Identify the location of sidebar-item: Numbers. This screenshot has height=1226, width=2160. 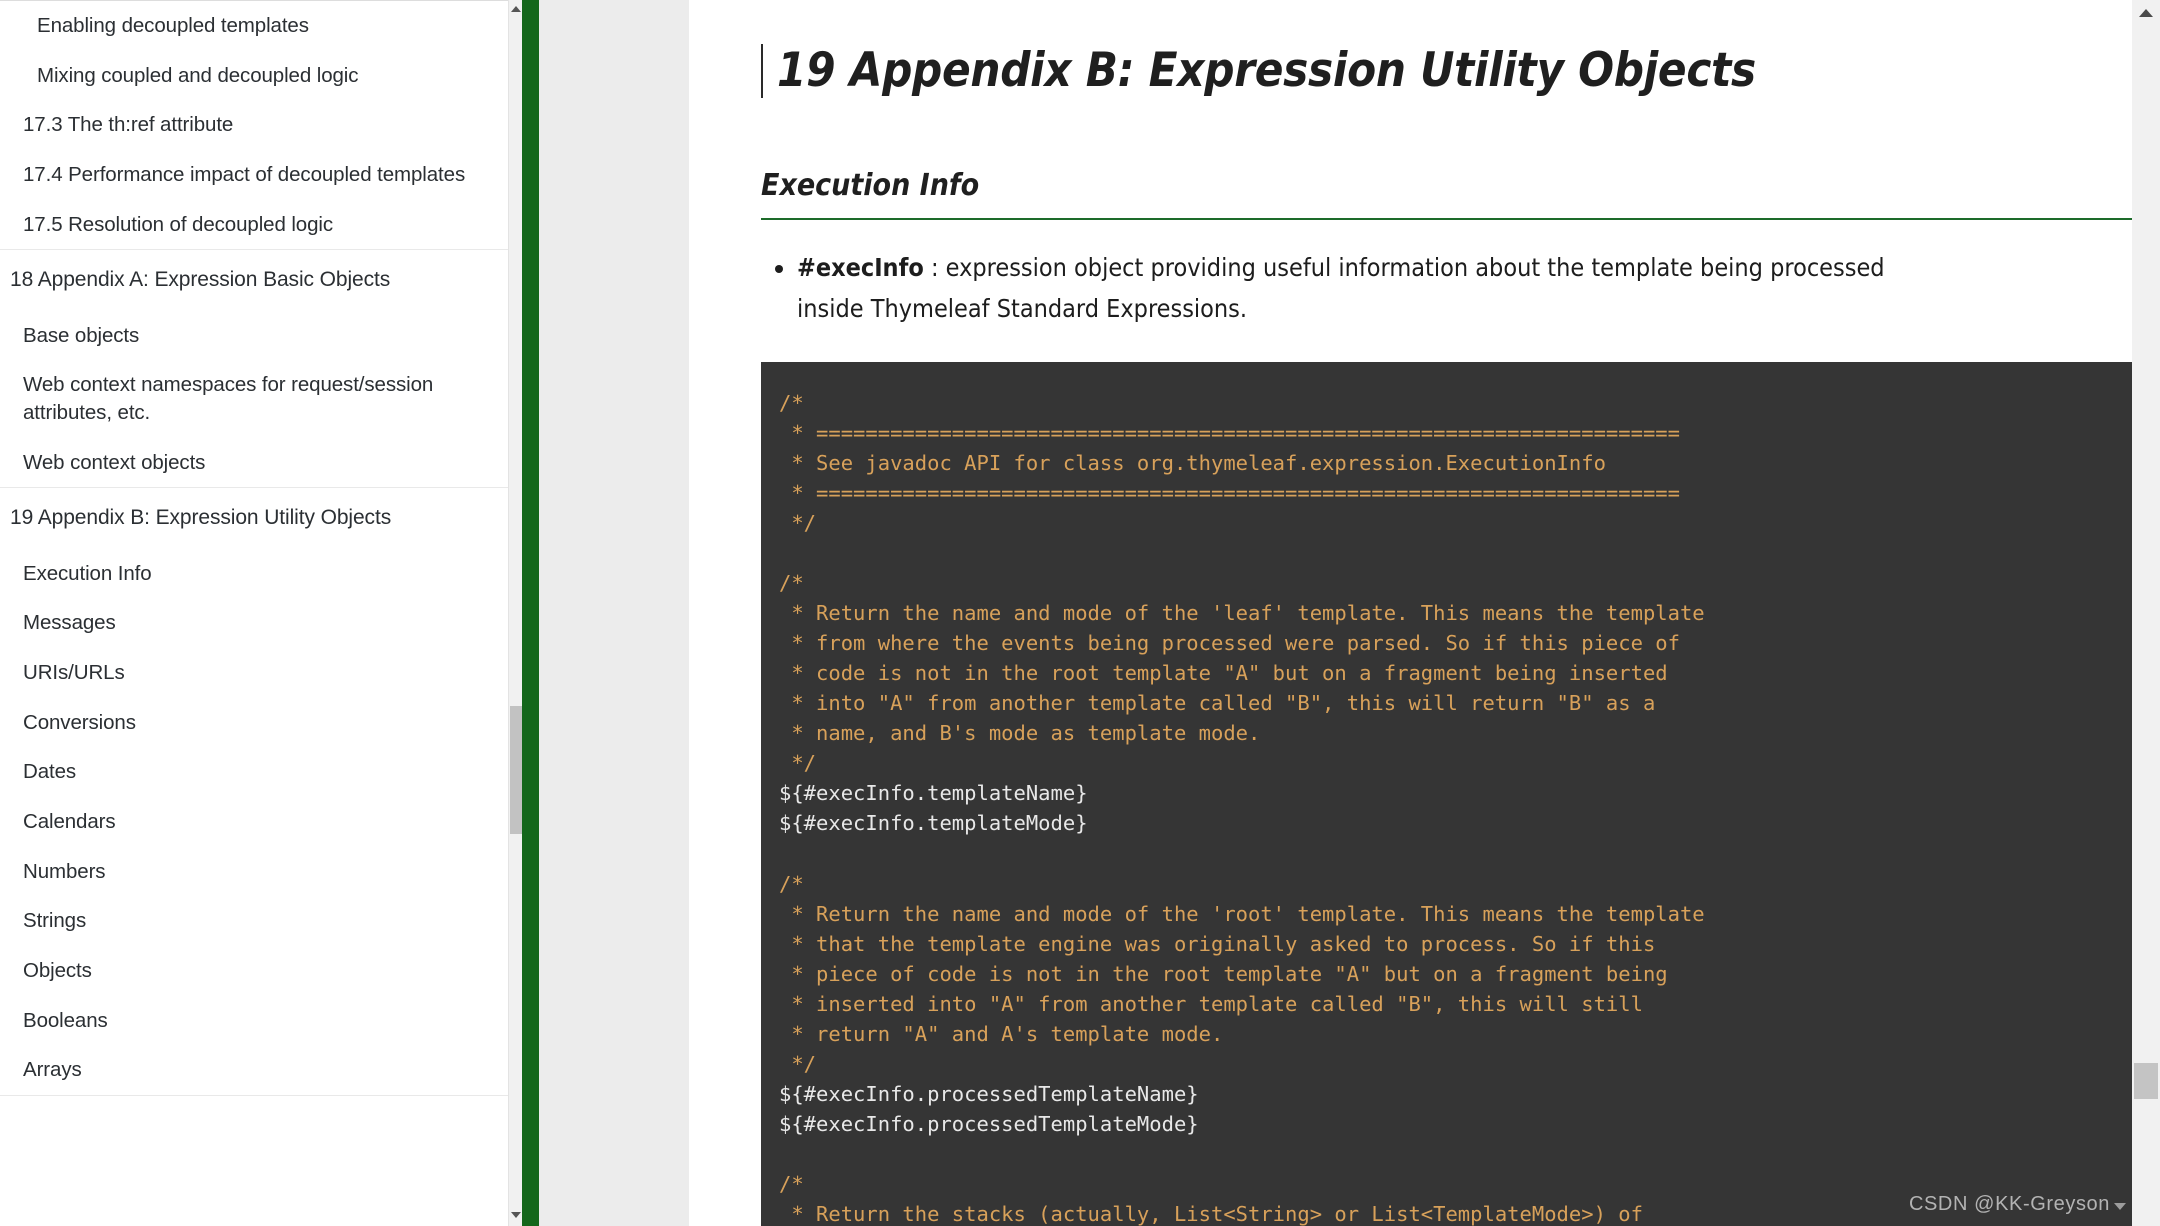
(254, 872).